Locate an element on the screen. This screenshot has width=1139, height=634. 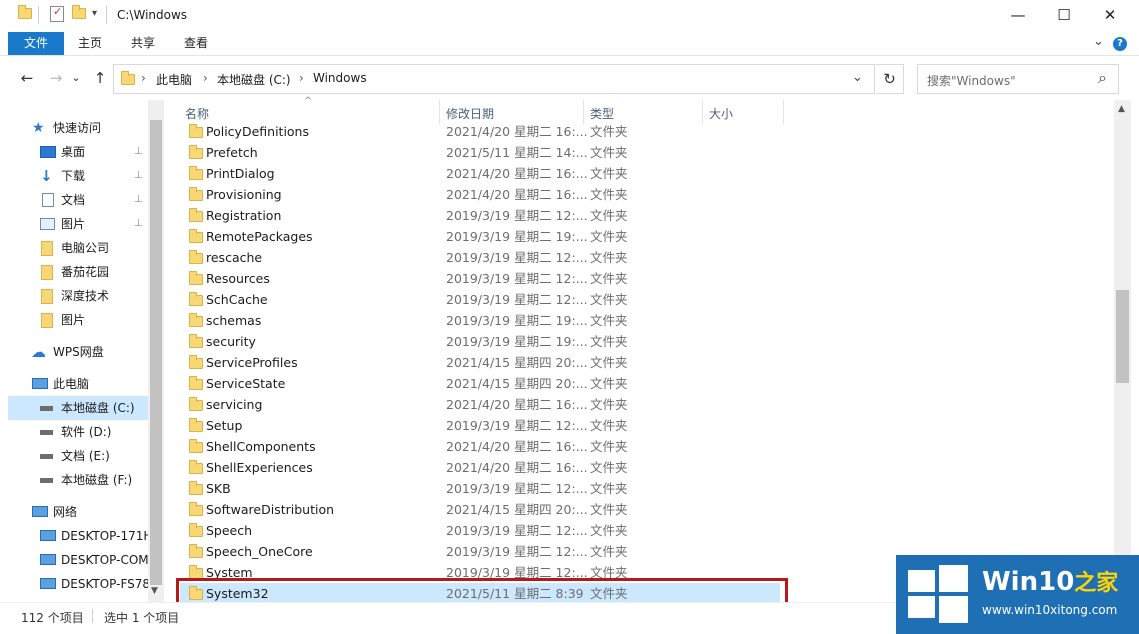
nav-item-desktop: 桌面 ⊥ is located at coordinates (74, 152).